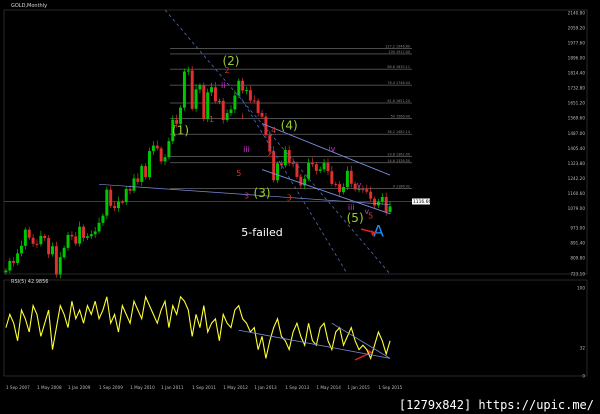  What do you see at coordinates (172, 387) in the screenshot?
I see `x-axis-label: 1 Jan 2011` at bounding box center [172, 387].